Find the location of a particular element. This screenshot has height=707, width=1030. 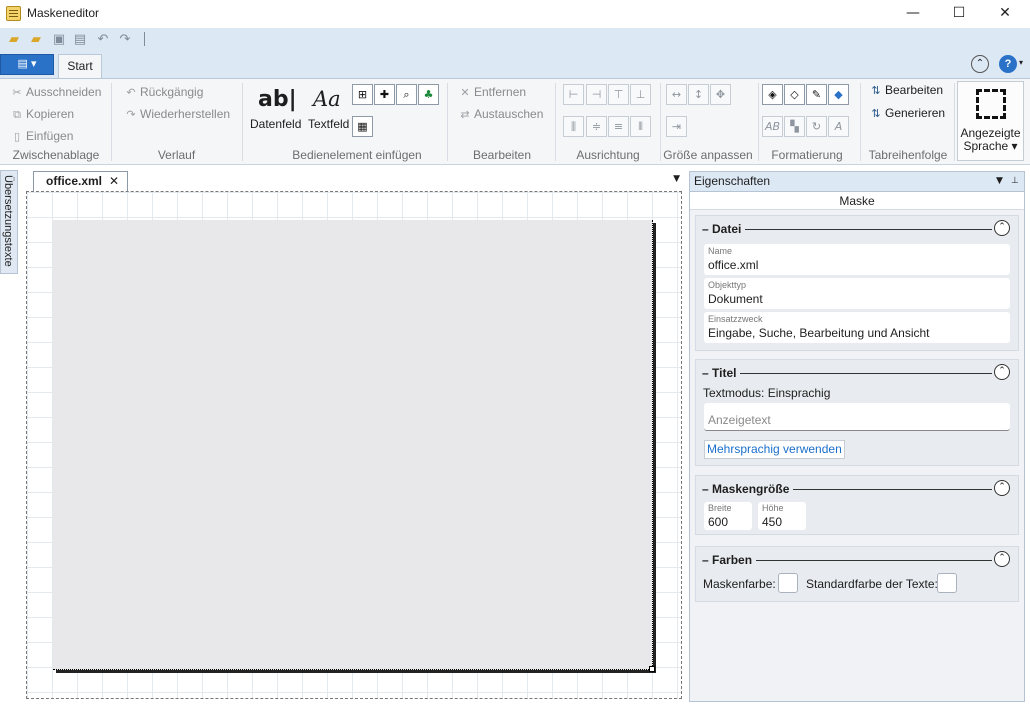

align-center-vertical-icon: ≑ is located at coordinates (596, 126).